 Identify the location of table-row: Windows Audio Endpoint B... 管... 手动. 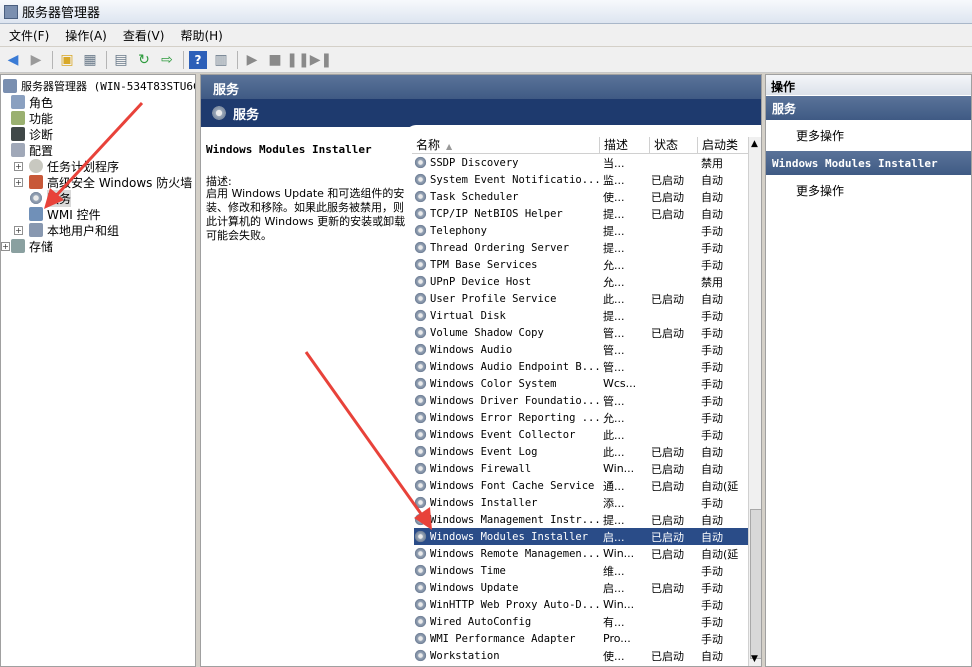
(581, 366).